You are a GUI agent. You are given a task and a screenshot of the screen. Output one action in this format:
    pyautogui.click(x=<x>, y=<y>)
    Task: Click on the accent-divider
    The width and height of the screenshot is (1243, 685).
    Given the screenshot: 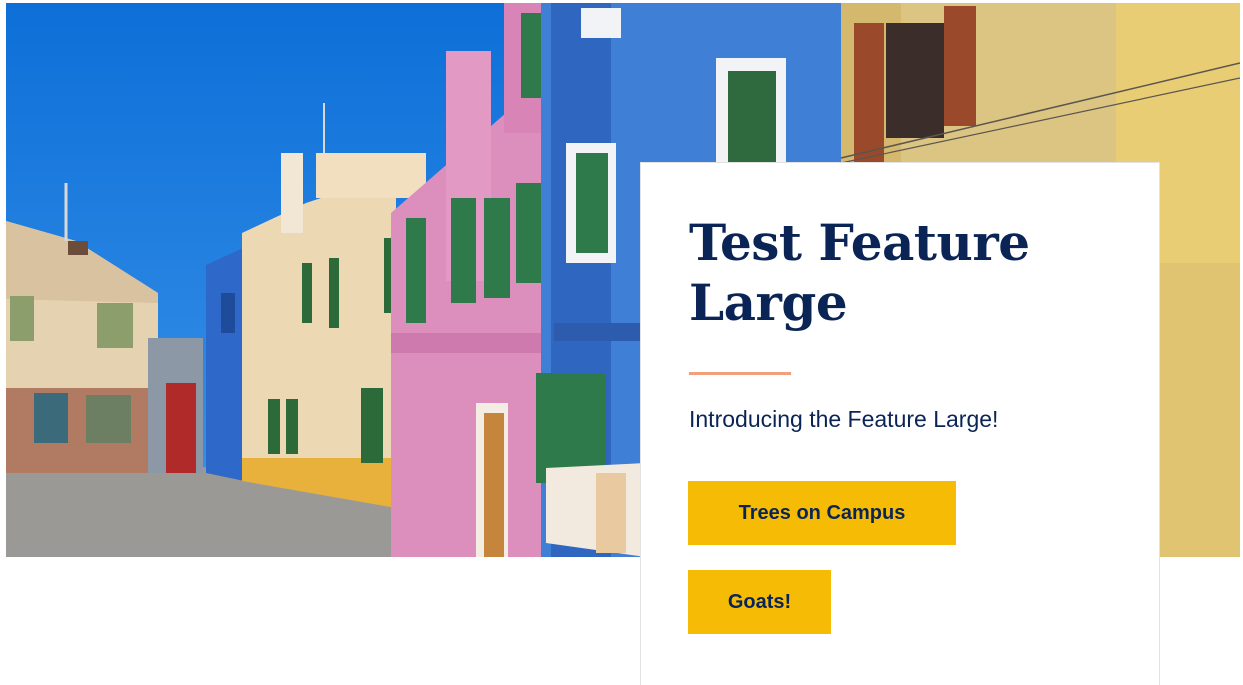 What is the action you would take?
    pyautogui.click(x=740, y=373)
    